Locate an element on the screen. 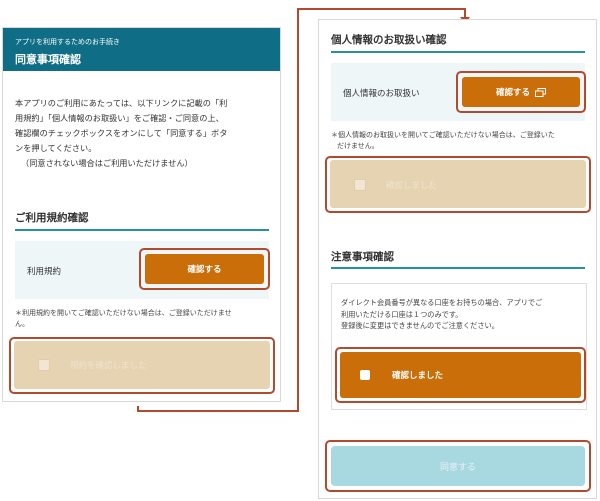  checkbox-label: 規約を確認しました is located at coordinates (108, 366).